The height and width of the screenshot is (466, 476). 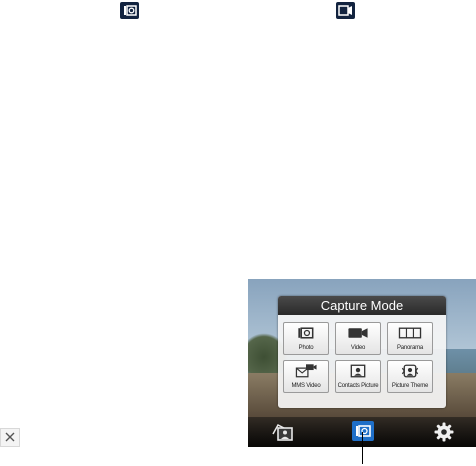 What do you see at coordinates (444, 434) in the screenshot?
I see `settings-gear-icon` at bounding box center [444, 434].